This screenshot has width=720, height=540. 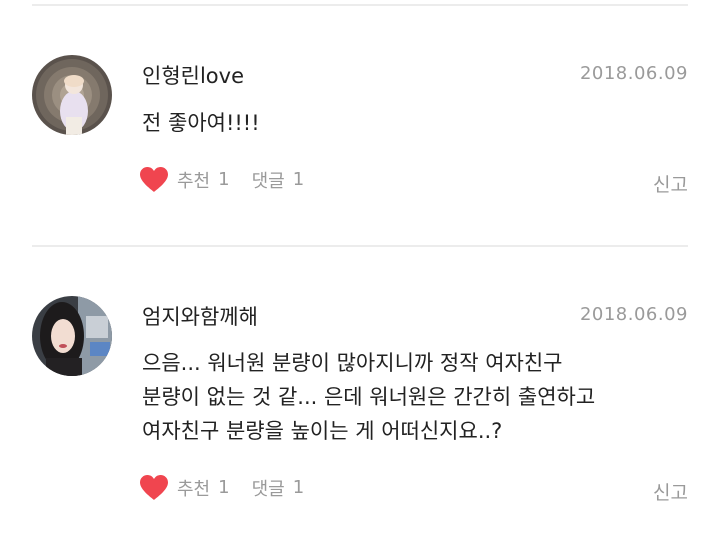 What do you see at coordinates (193, 75) in the screenshot?
I see `comment-author: 인형린love` at bounding box center [193, 75].